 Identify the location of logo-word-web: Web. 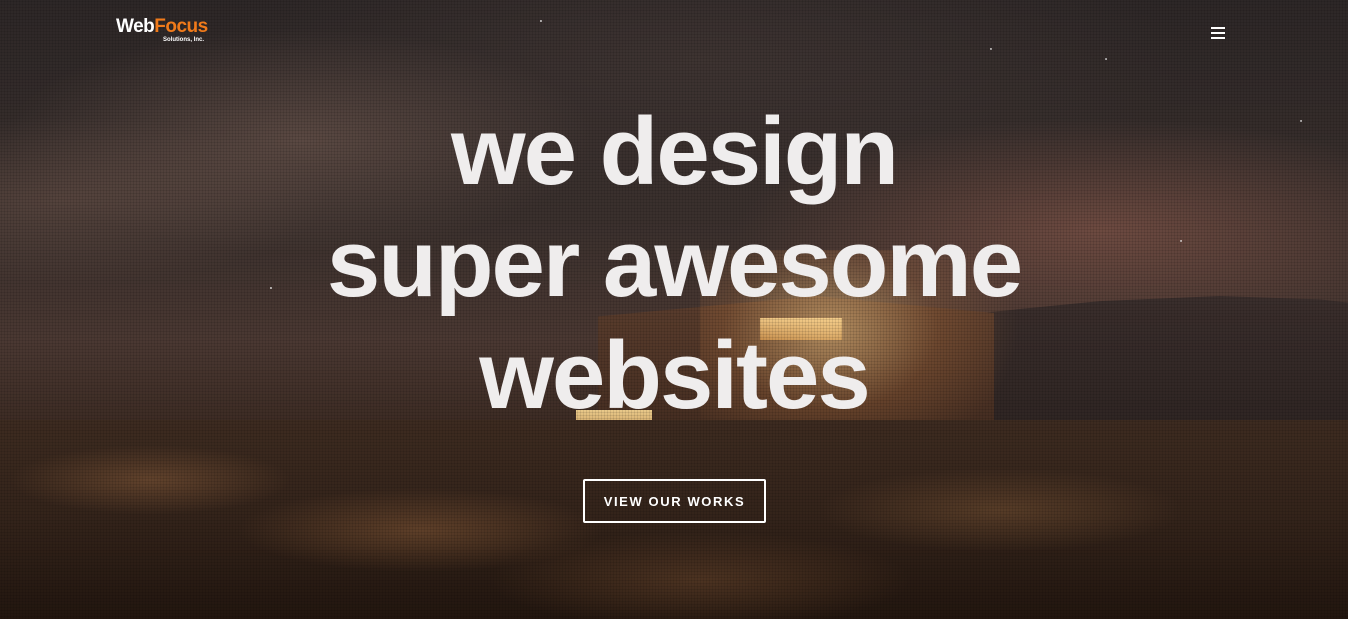
(135, 26).